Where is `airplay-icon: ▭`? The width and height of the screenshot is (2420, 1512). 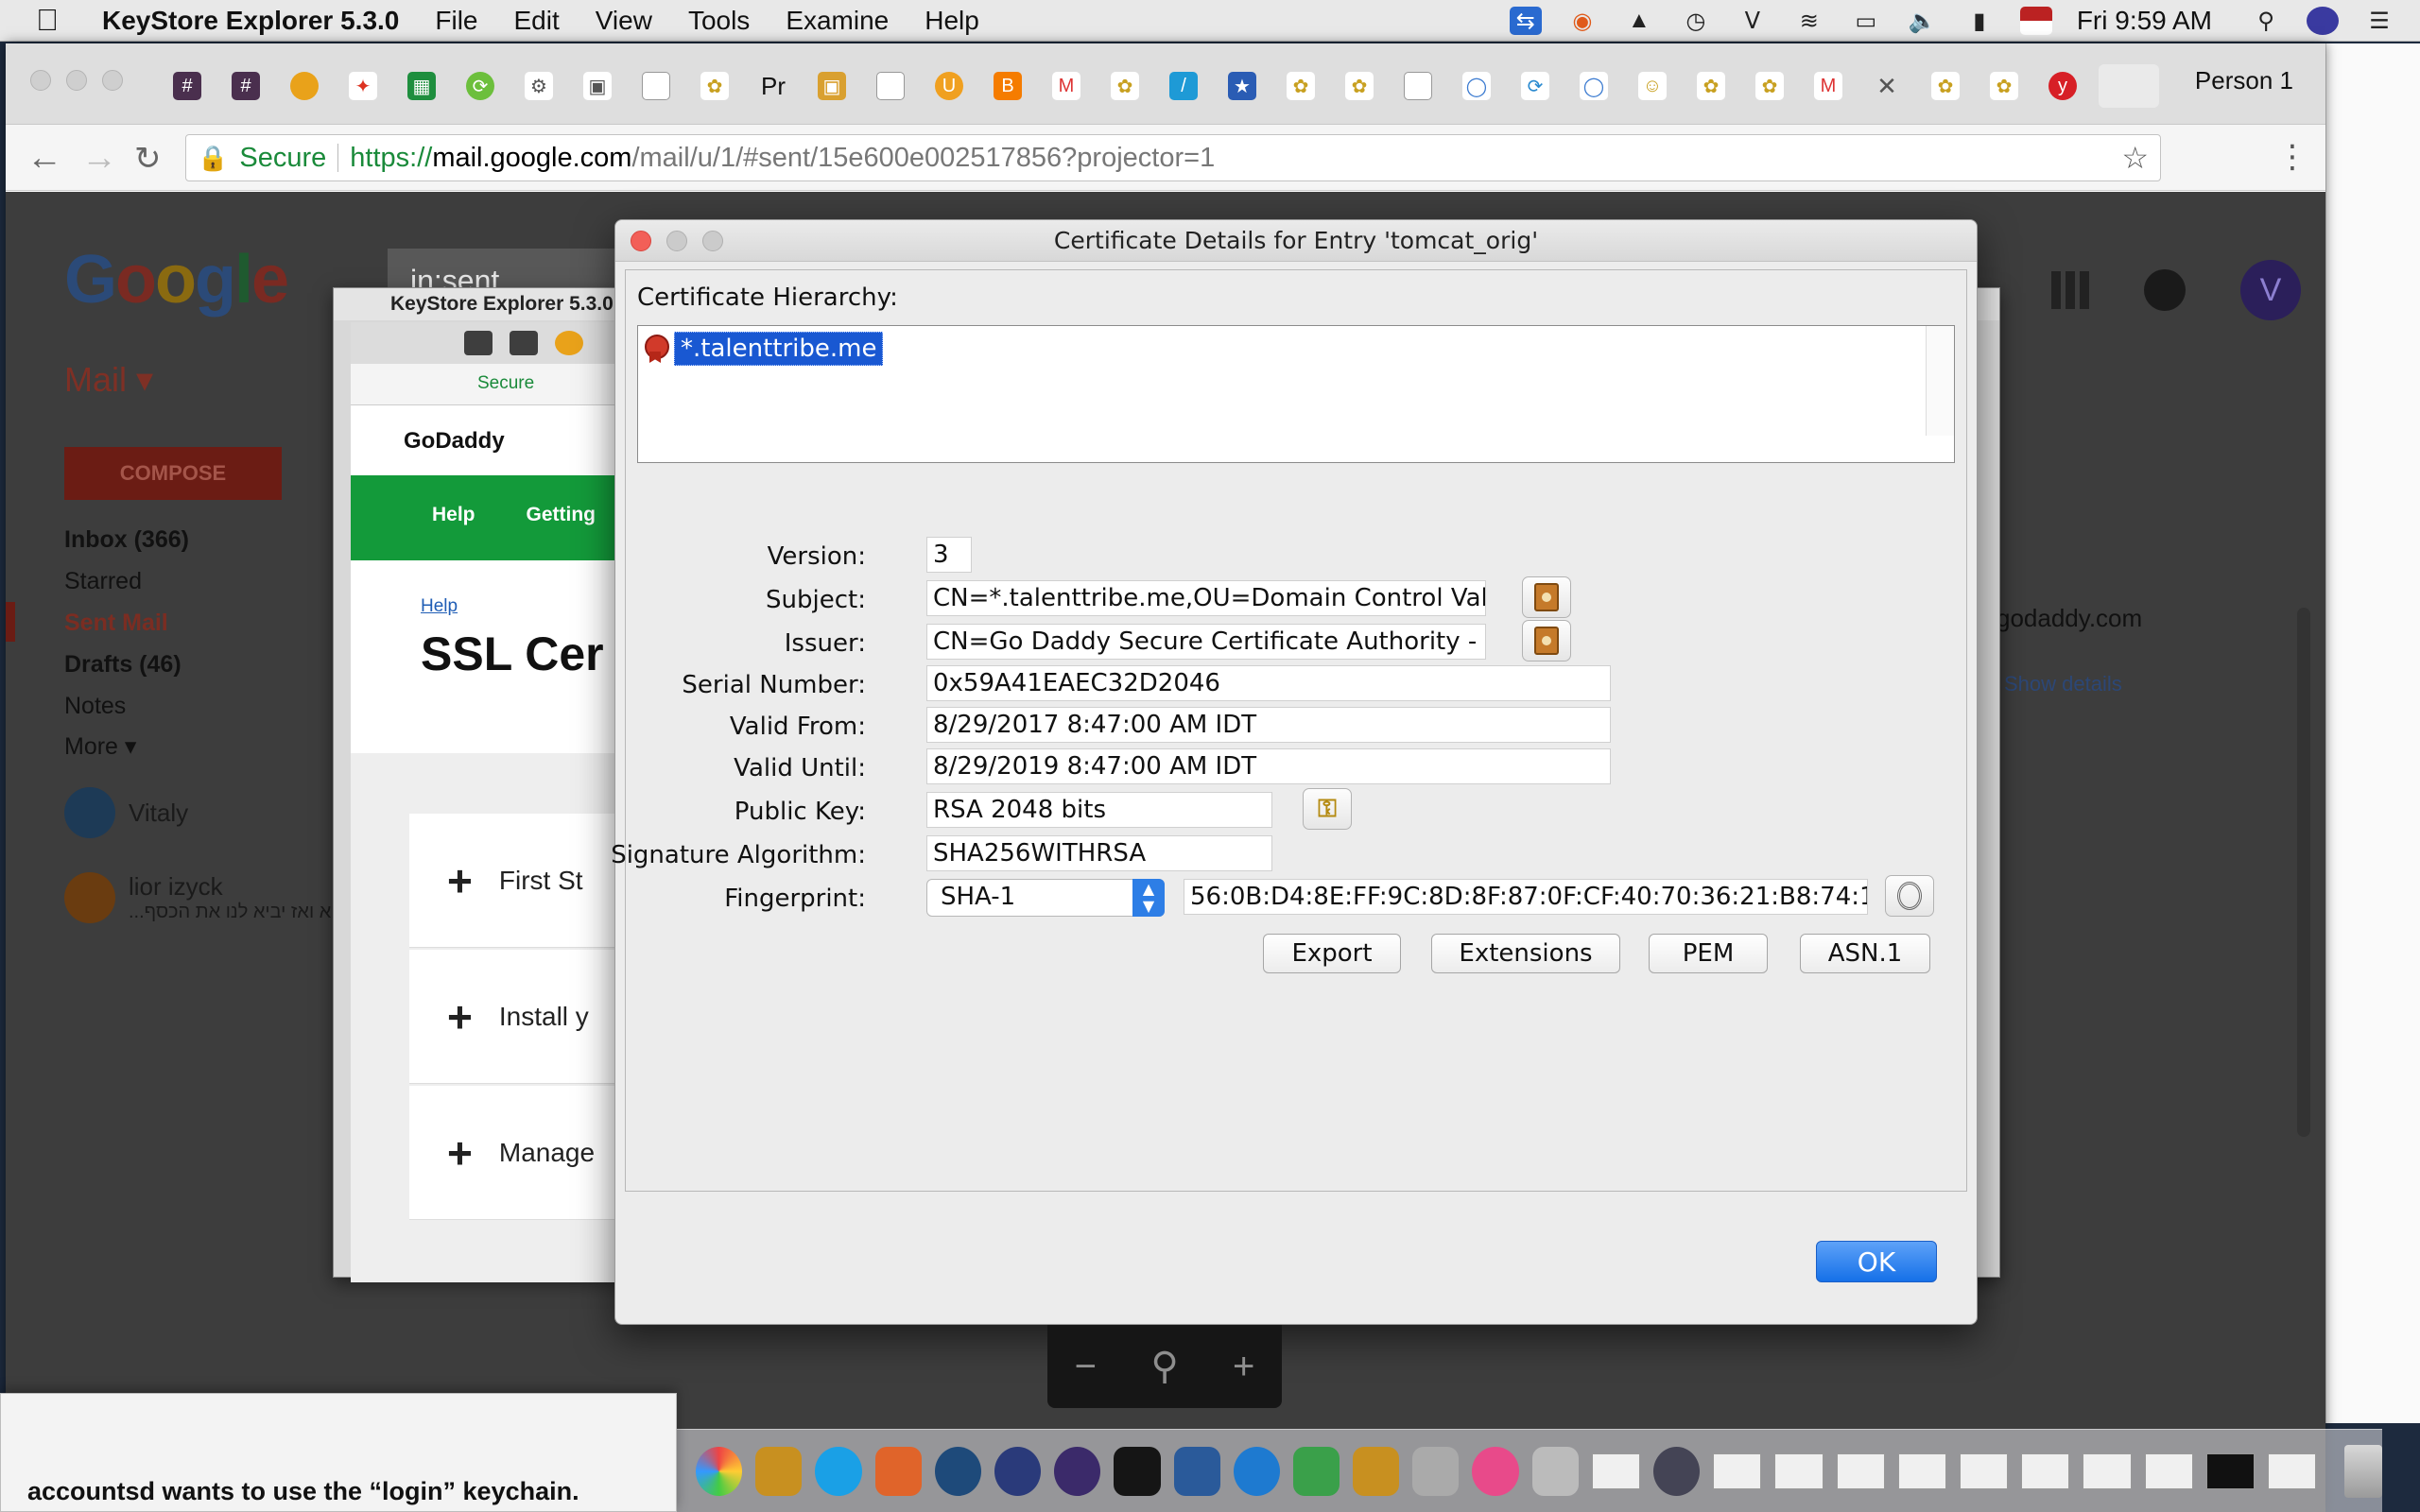 airplay-icon: ▭ is located at coordinates (1866, 21).